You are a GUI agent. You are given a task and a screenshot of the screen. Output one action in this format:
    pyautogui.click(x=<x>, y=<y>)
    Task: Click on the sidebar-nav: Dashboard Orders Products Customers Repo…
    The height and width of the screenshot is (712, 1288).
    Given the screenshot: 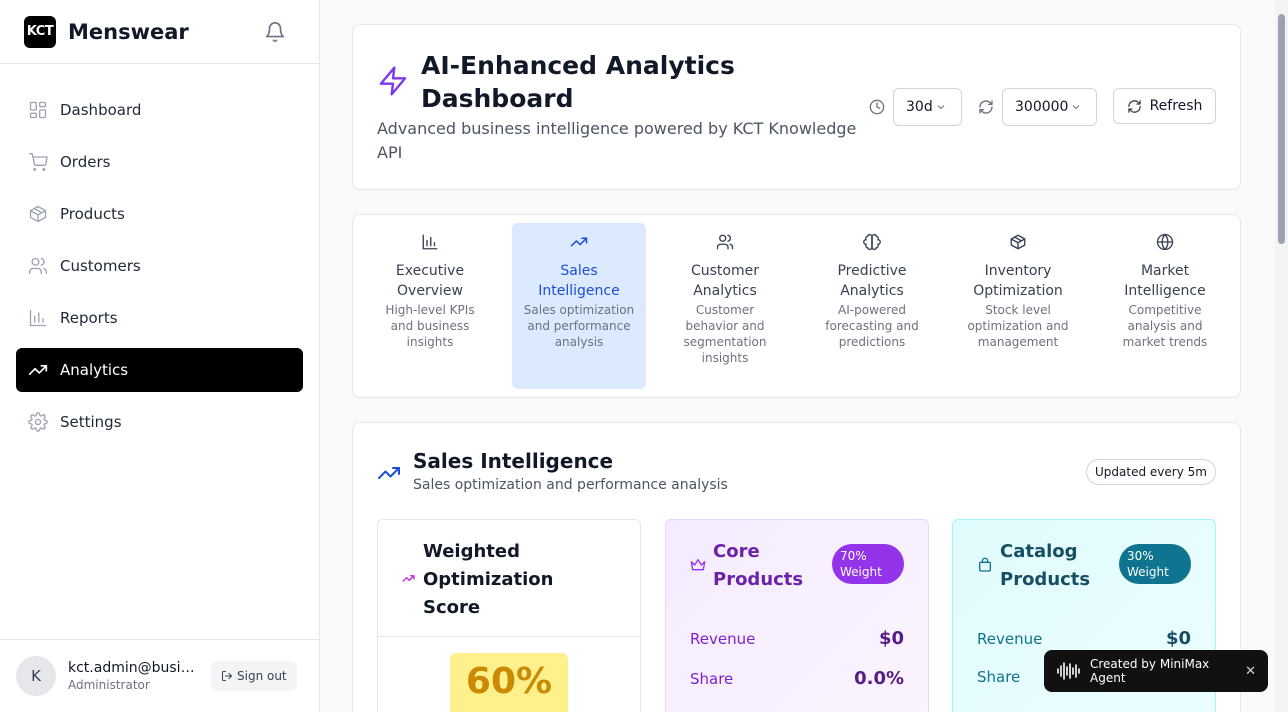 What is the action you would take?
    pyautogui.click(x=159, y=270)
    